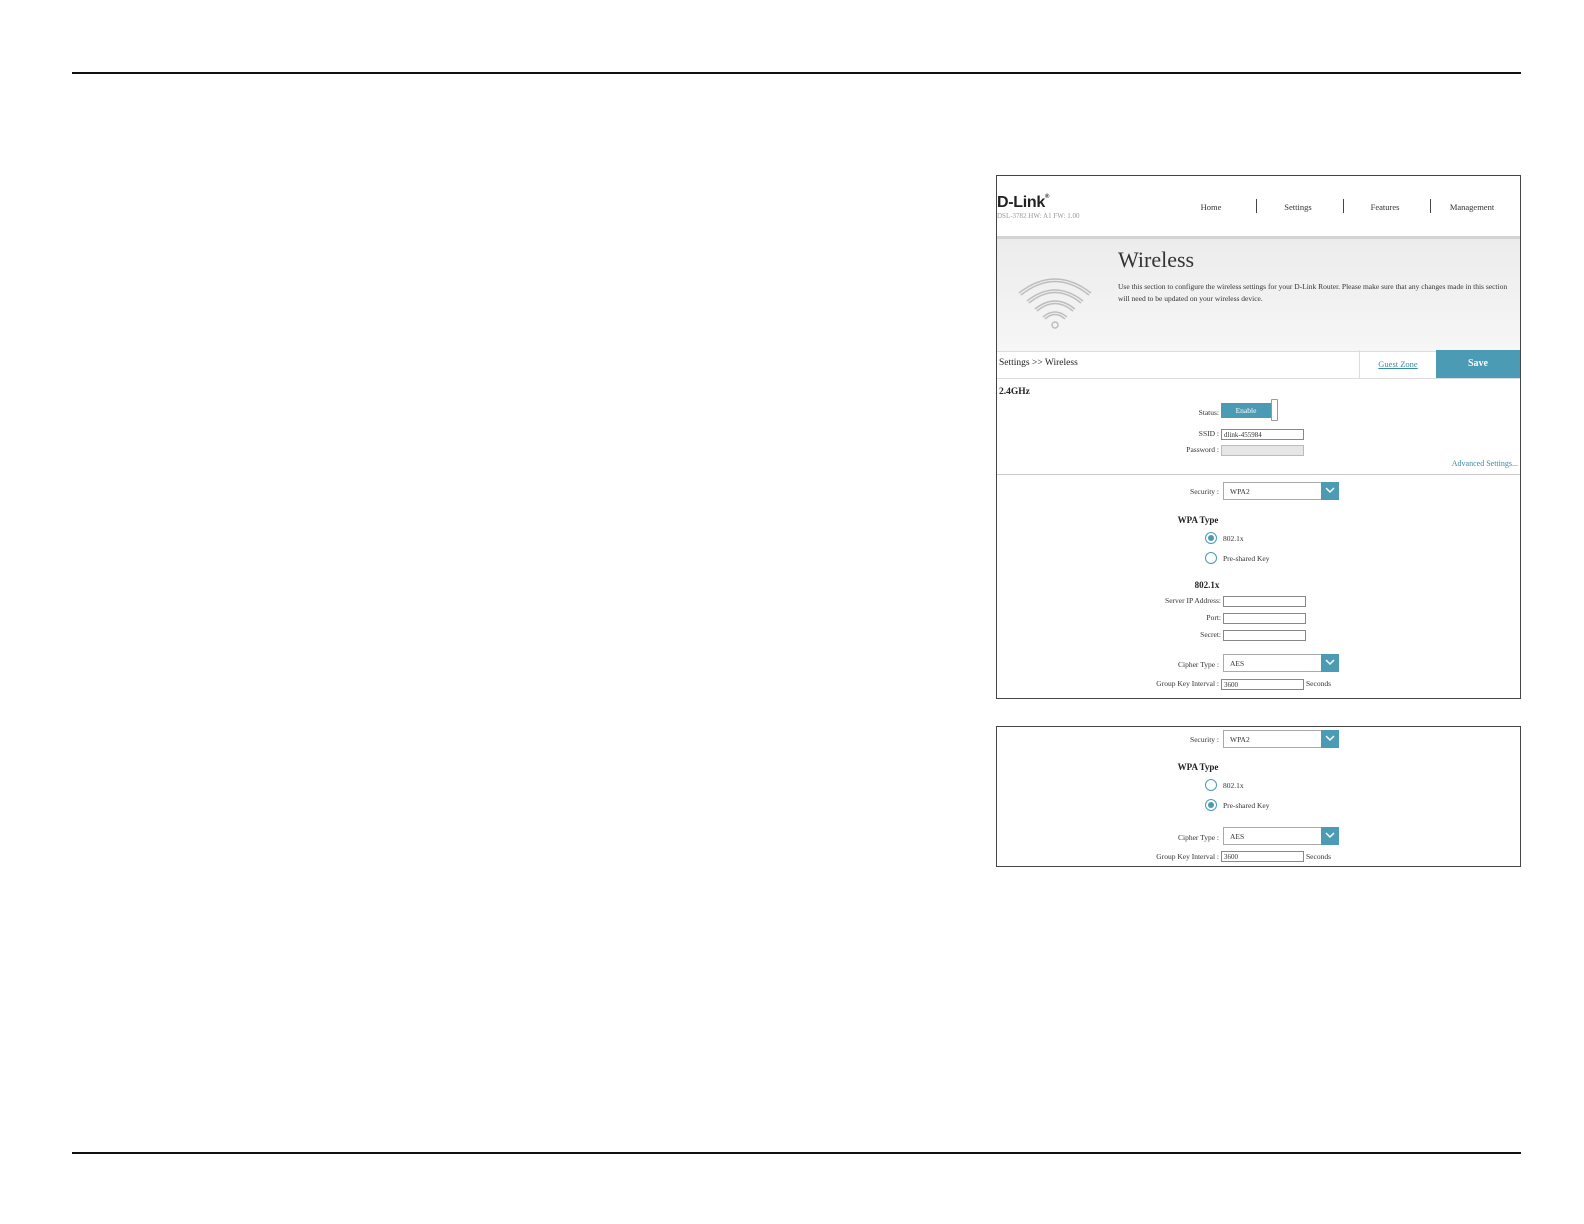 The height and width of the screenshot is (1224, 1584). Describe the element at coordinates (1478, 364) in the screenshot. I see `save-button: Save` at that location.